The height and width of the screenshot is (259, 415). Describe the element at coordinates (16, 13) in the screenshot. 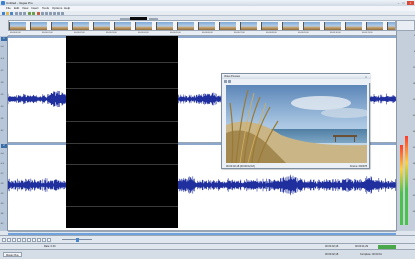

I see `cut-icon` at that location.